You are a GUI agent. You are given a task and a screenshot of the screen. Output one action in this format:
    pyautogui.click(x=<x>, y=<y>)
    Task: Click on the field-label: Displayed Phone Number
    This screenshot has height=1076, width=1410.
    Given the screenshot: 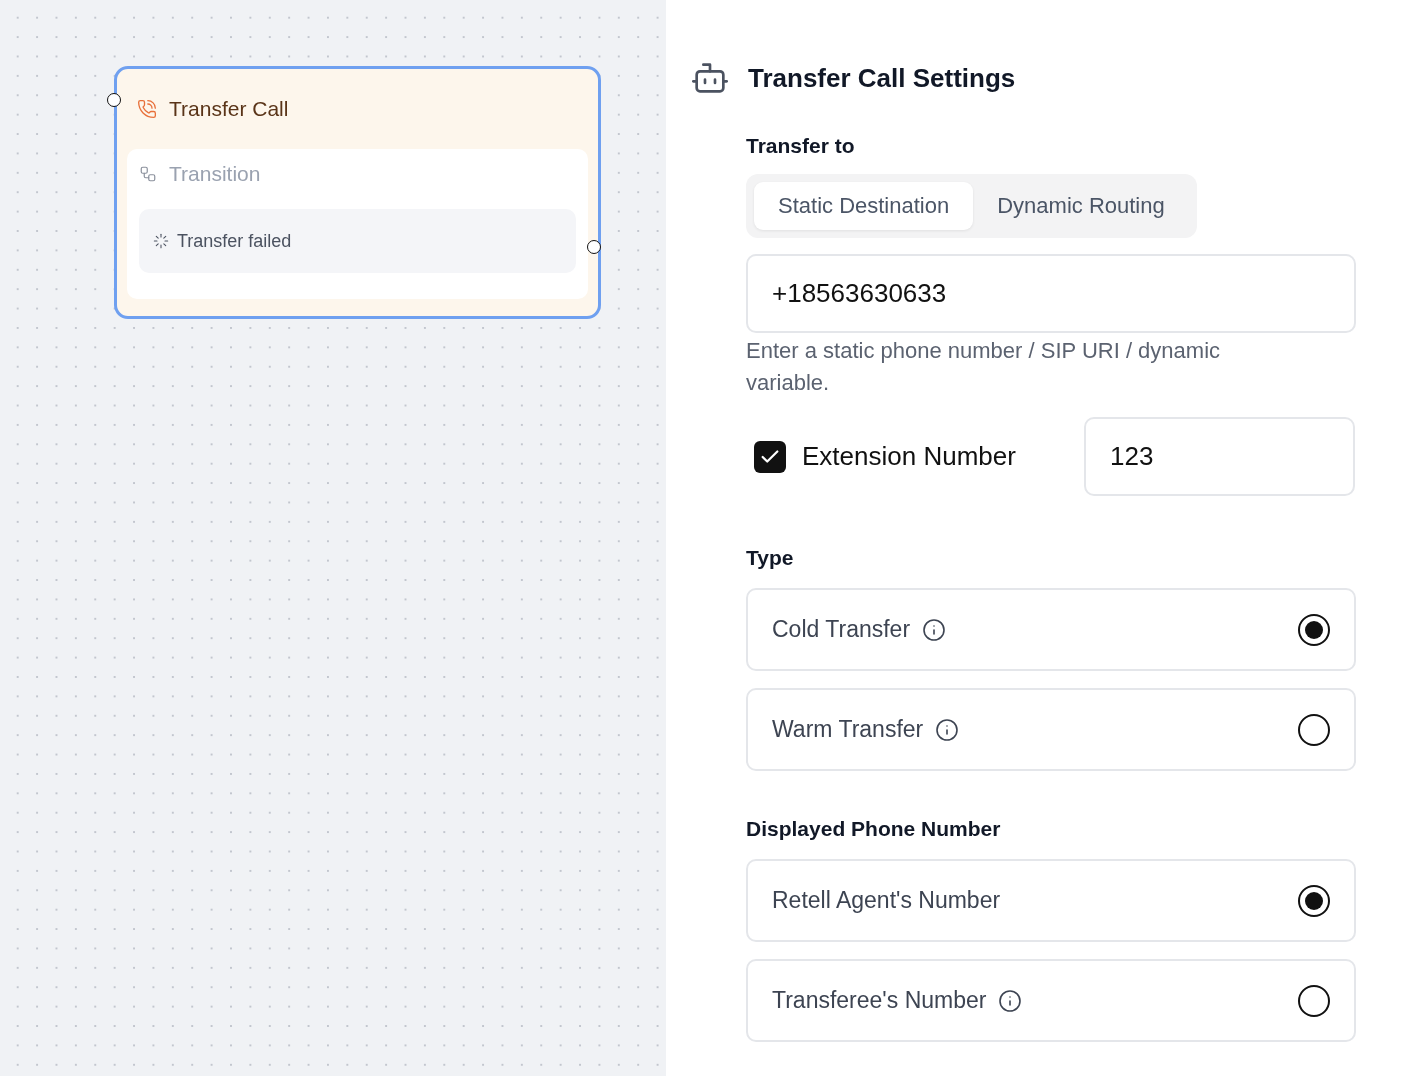 What is the action you would take?
    pyautogui.click(x=874, y=829)
    